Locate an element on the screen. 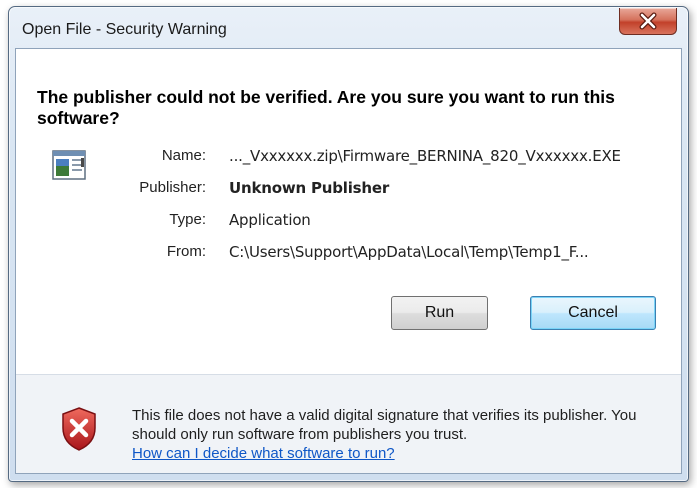 The width and height of the screenshot is (697, 488). cancel-button: Cancel is located at coordinates (593, 313).